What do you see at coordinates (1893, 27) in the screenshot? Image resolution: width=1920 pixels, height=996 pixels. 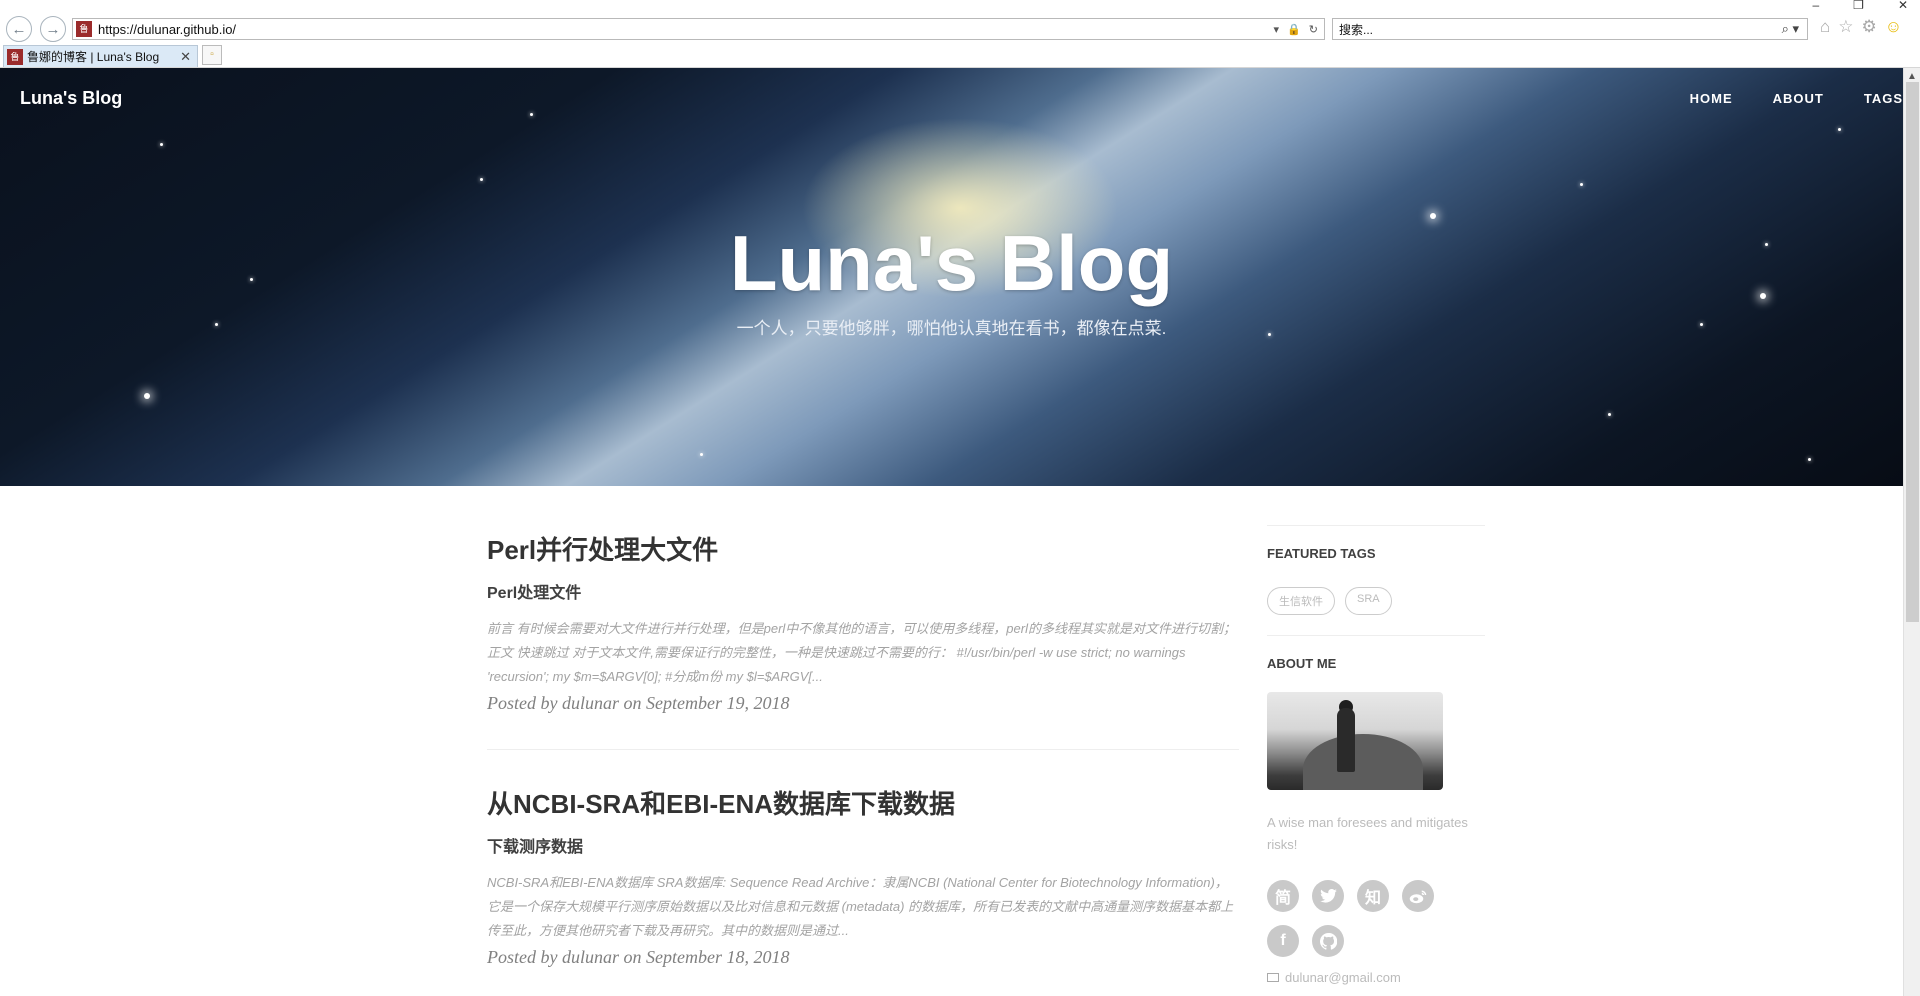 I see `smiley-feedback-icon: ☺` at bounding box center [1893, 27].